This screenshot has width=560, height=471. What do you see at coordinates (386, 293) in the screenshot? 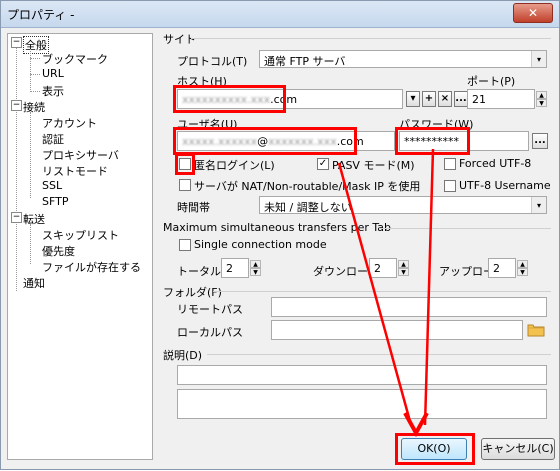
I see `red-arrows` at bounding box center [386, 293].